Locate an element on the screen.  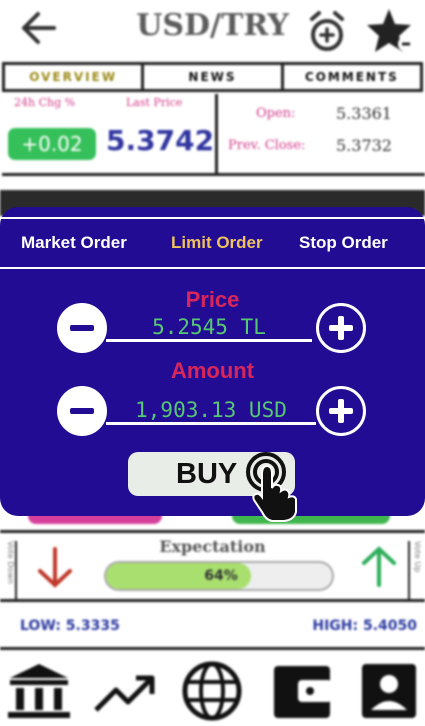
tab-limit-order: Limit Order is located at coordinates (217, 243).